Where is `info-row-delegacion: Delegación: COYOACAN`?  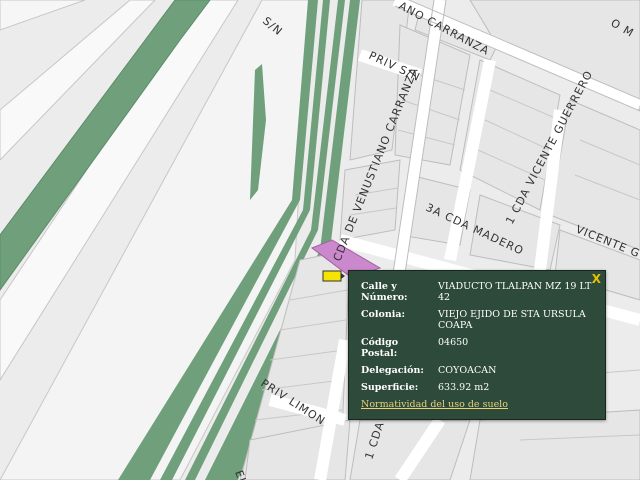
info-row-delegacion: Delegación: COYOACAN is located at coordinates (479, 373).